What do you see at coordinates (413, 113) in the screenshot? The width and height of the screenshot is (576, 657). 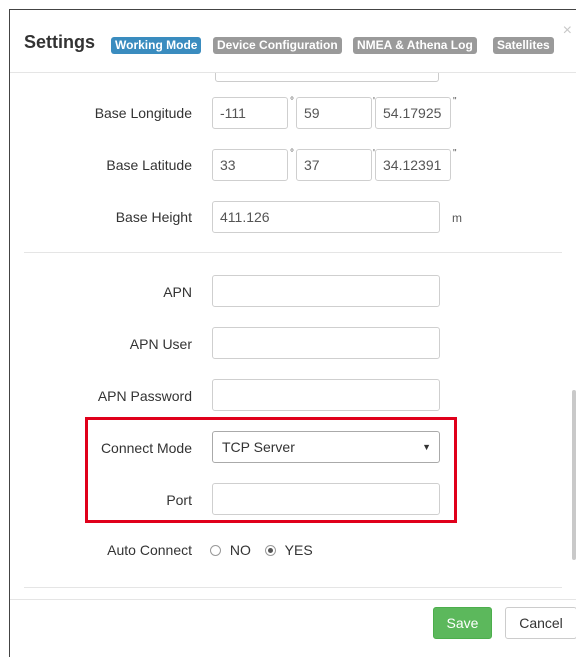 I see `base-longitude-sec-input: 54.17925` at bounding box center [413, 113].